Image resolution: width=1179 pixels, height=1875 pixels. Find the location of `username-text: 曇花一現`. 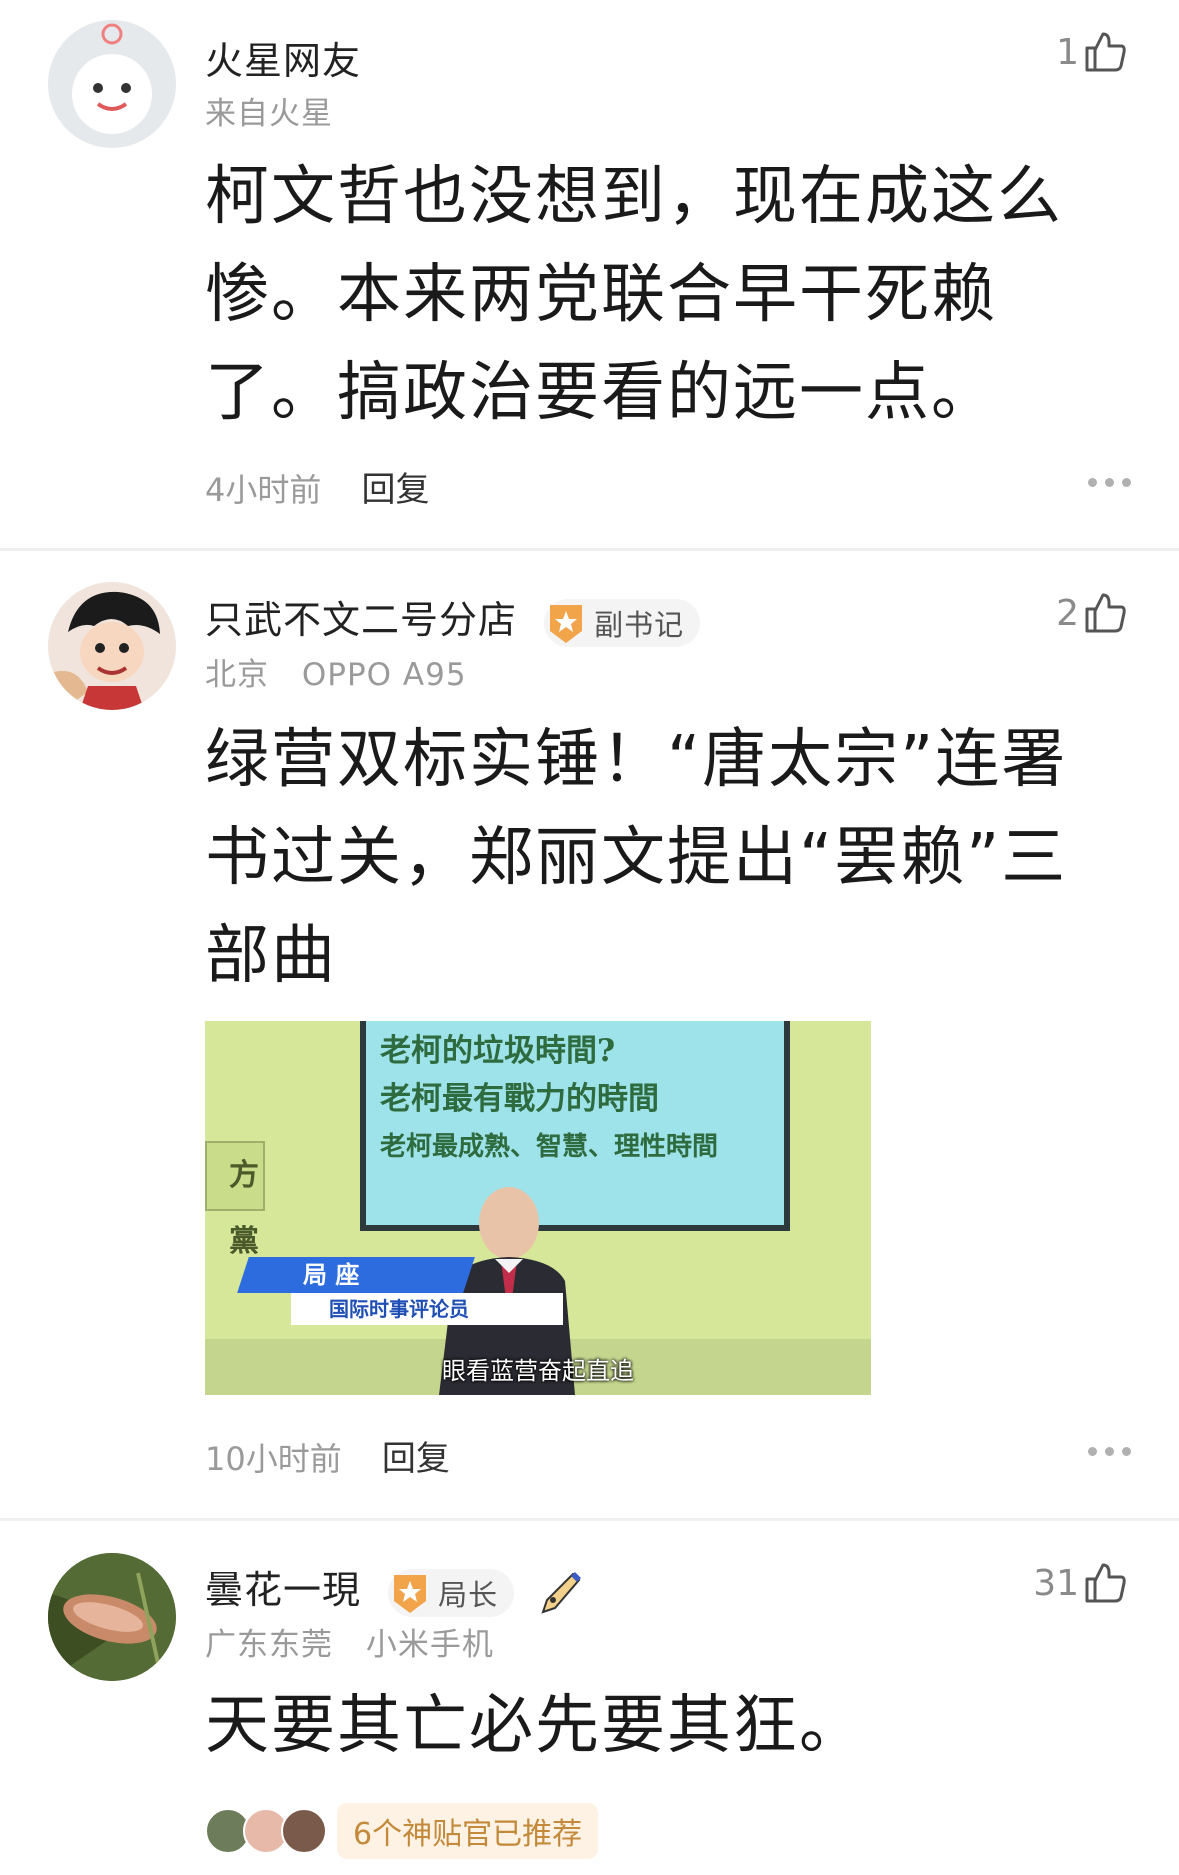

username-text: 曇花一現 is located at coordinates (283, 1590).